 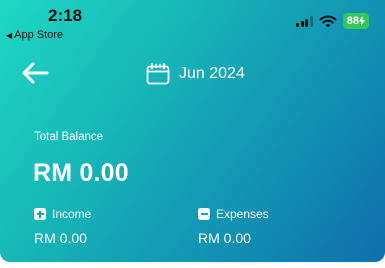 I want to click on back-arrow-icon, so click(x=35, y=73).